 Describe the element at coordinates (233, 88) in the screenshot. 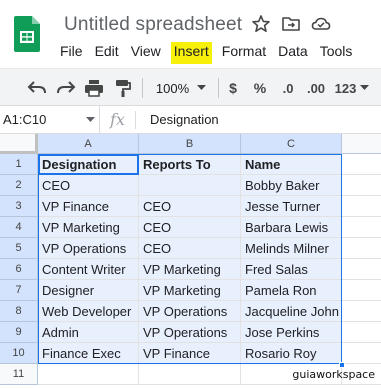

I see `currency-format-button: $` at that location.